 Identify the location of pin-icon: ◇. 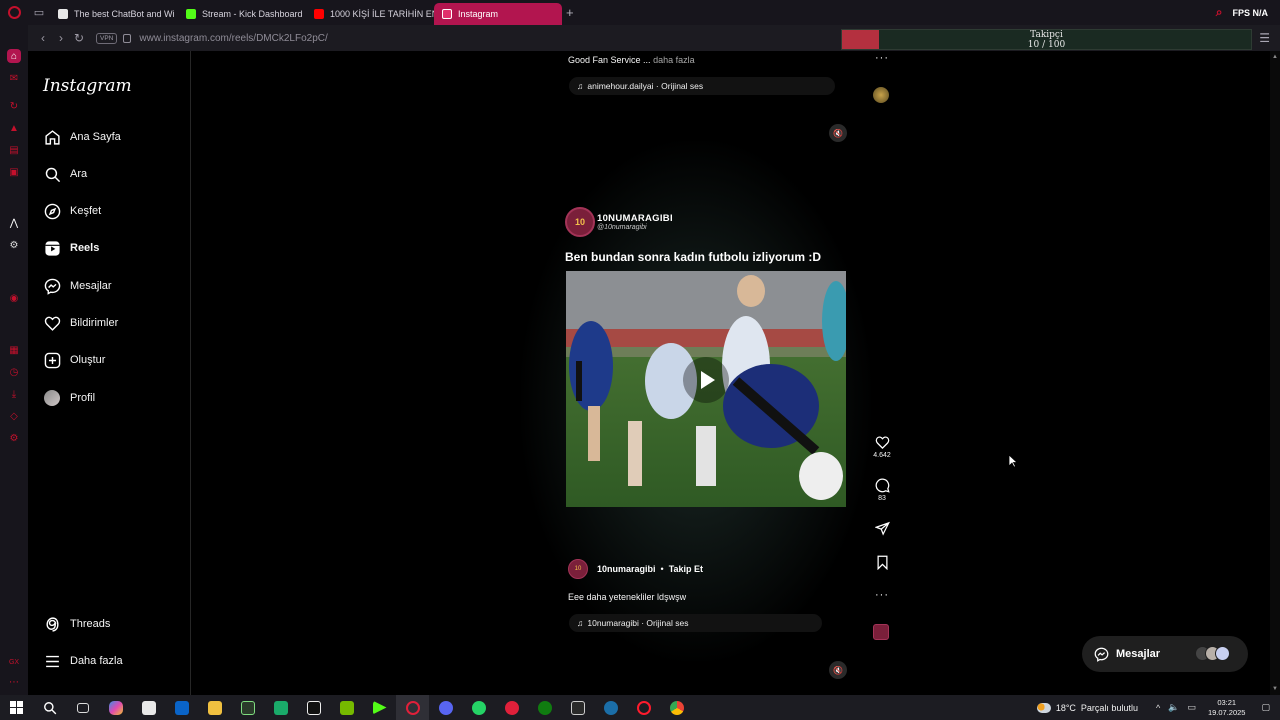
(14, 416).